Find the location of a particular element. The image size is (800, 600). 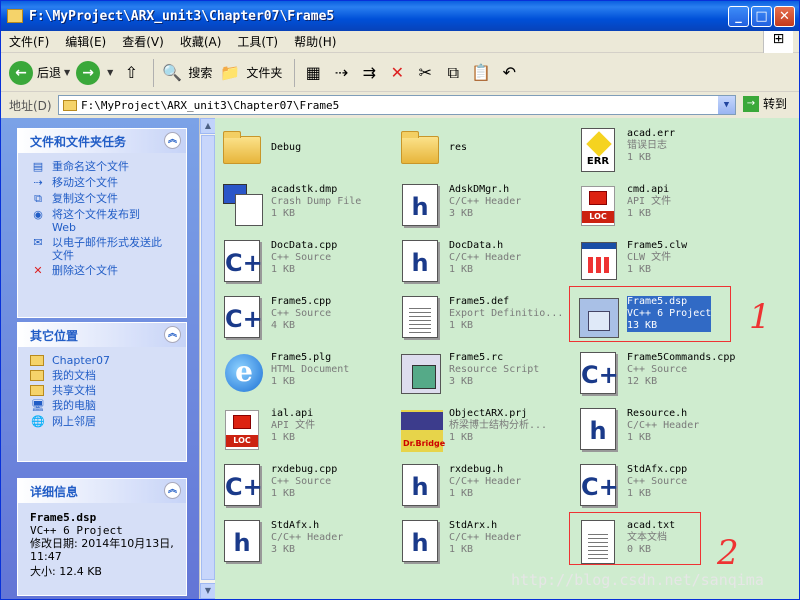

menu-file: 文件(F) is located at coordinates (29, 41).